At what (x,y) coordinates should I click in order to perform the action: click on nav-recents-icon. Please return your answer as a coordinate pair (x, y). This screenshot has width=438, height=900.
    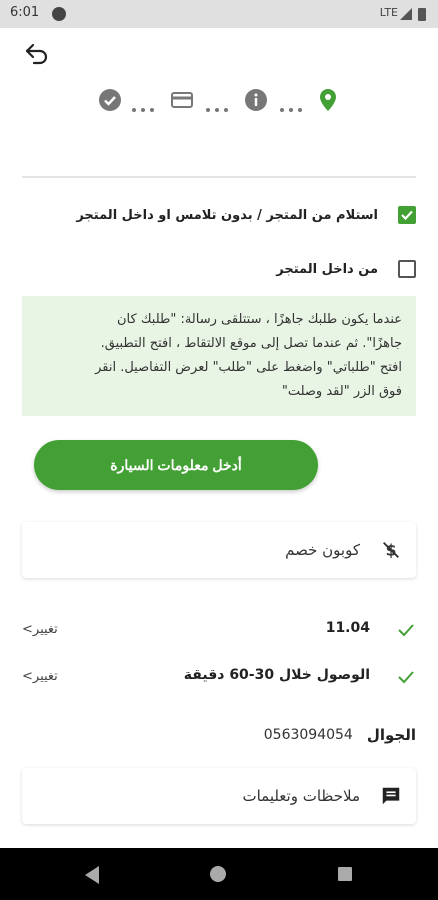
    Looking at the image, I should click on (345, 874).